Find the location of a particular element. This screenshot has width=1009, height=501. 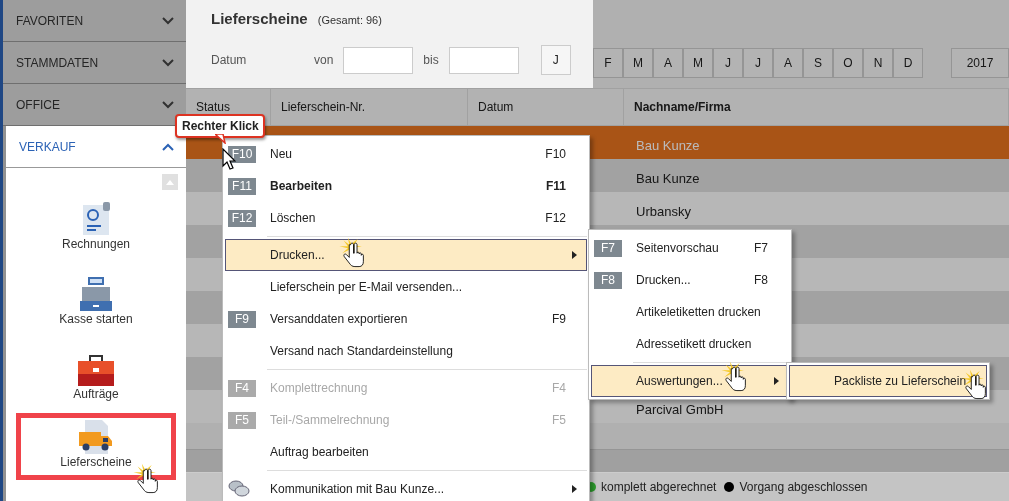

menu-item: F9 Versanddaten exportieren F9 is located at coordinates (406, 319).